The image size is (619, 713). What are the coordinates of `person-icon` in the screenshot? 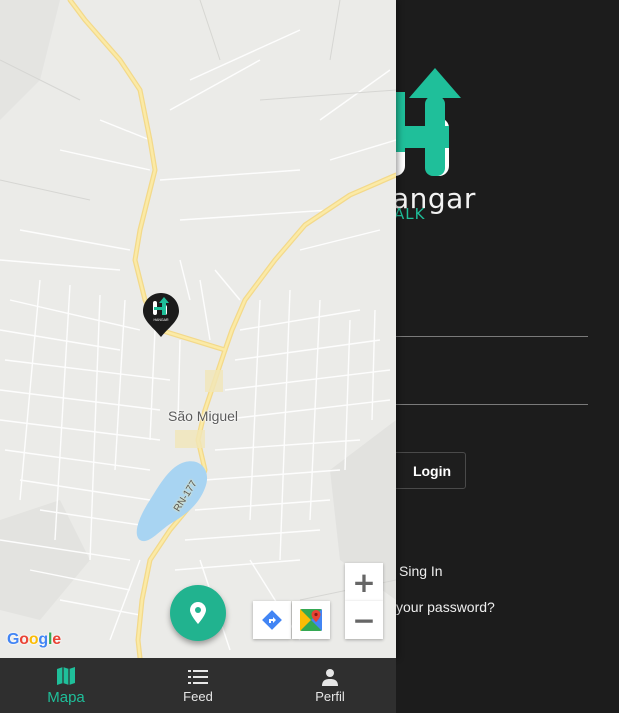 It's located at (330, 677).